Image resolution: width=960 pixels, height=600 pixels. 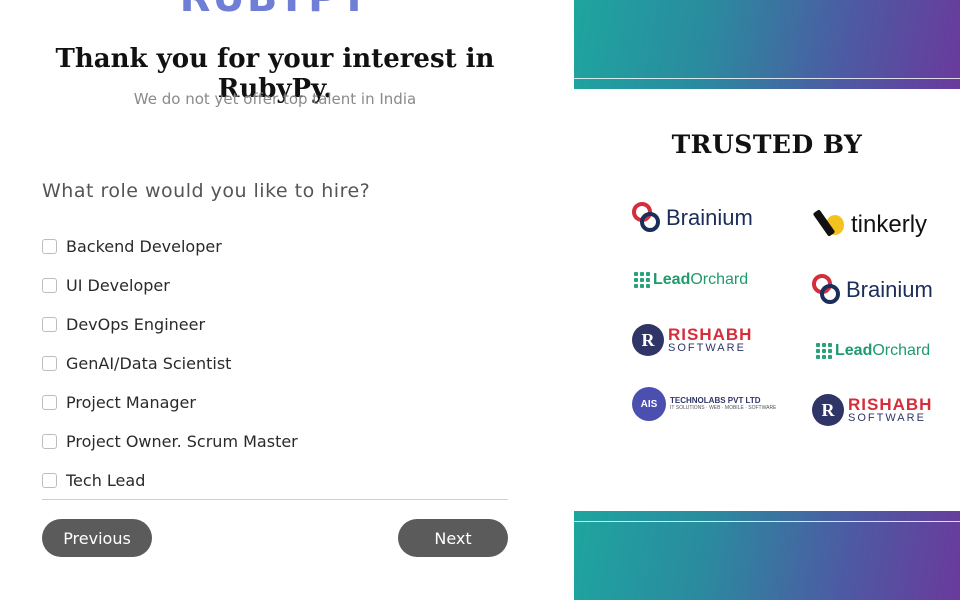 I want to click on option-project-manager: Project Manager, so click(x=170, y=402).